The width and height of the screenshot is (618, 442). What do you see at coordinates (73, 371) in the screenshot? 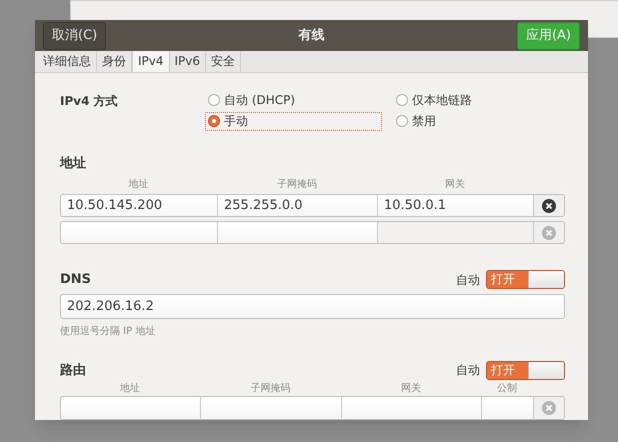
I see `section-title: 路由` at bounding box center [73, 371].